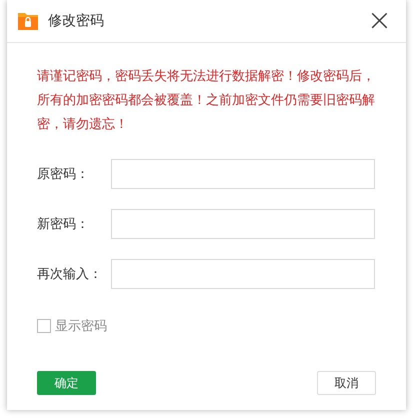 Image resolution: width=413 pixels, height=418 pixels. Describe the element at coordinates (346, 383) in the screenshot. I see `cancel-button: 取消` at that location.